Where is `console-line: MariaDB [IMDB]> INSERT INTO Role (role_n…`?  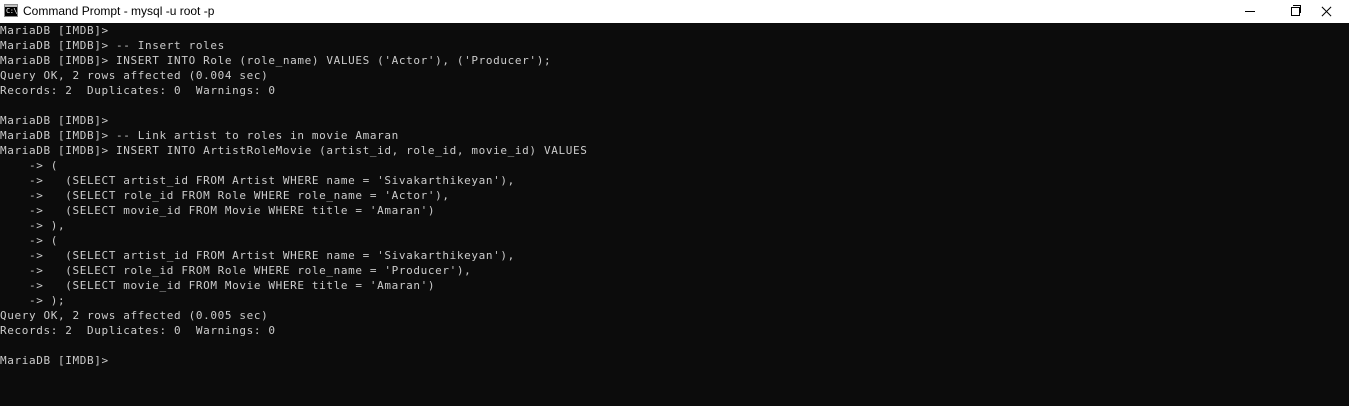
console-line: MariaDB [IMDB]> INSERT INTO Role (role_n… is located at coordinates (276, 60).